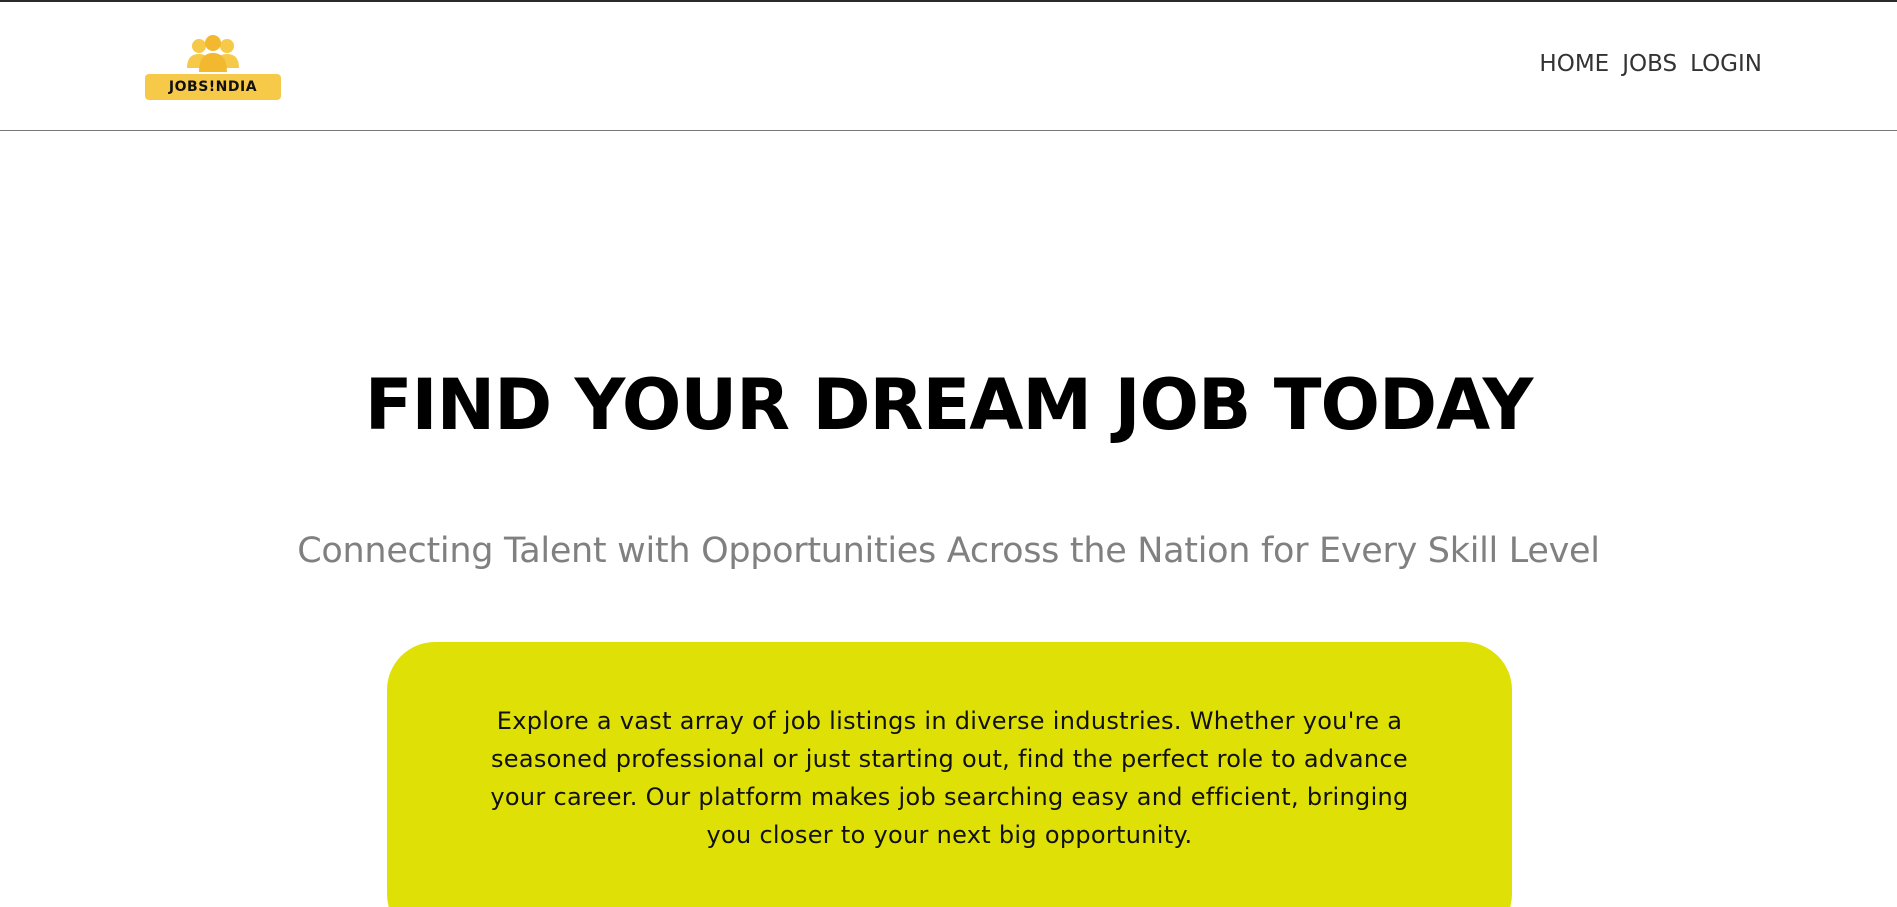 This screenshot has width=1897, height=907. I want to click on nav-jobs-link: JOBS, so click(1649, 64).